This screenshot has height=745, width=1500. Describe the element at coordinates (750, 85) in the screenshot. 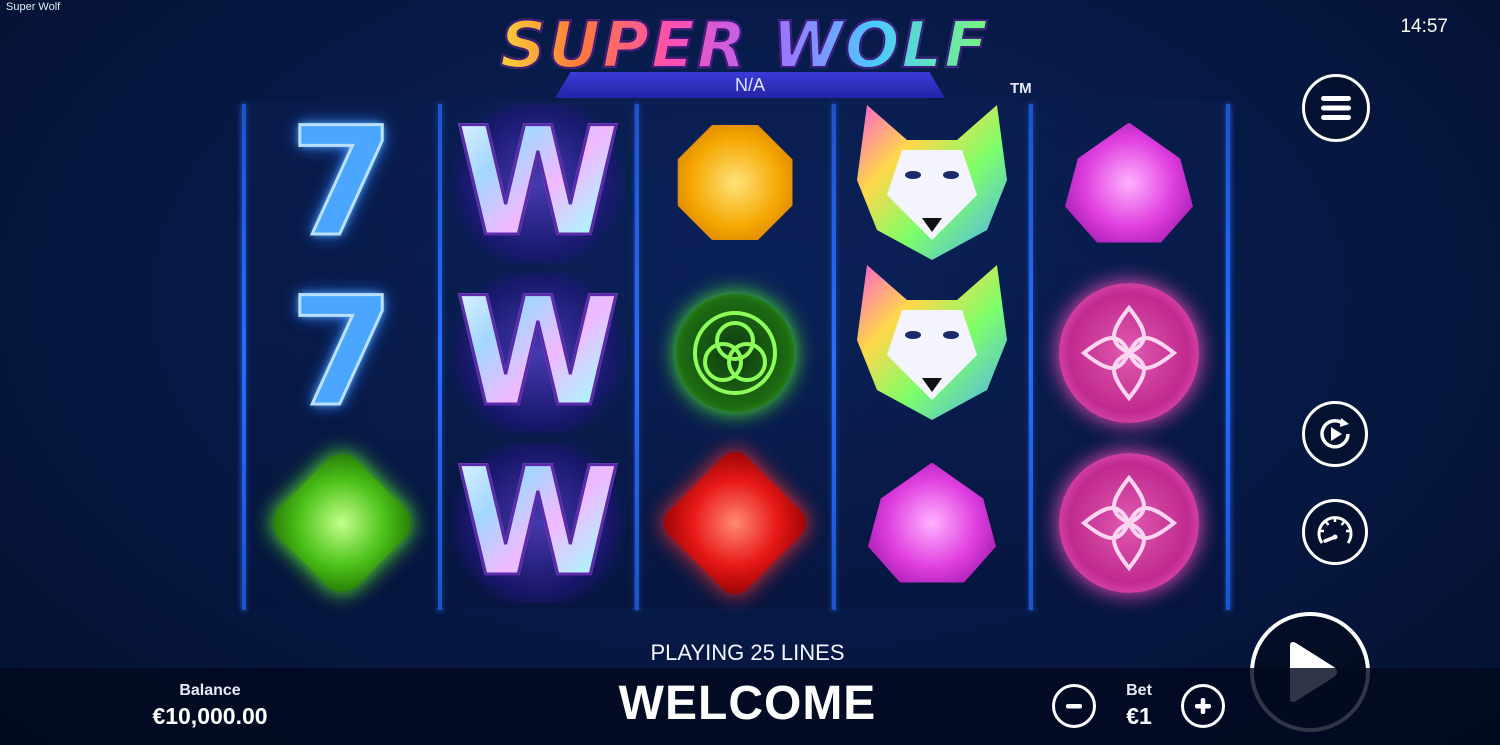

I see `logo-subtitle-banner: N/A` at that location.